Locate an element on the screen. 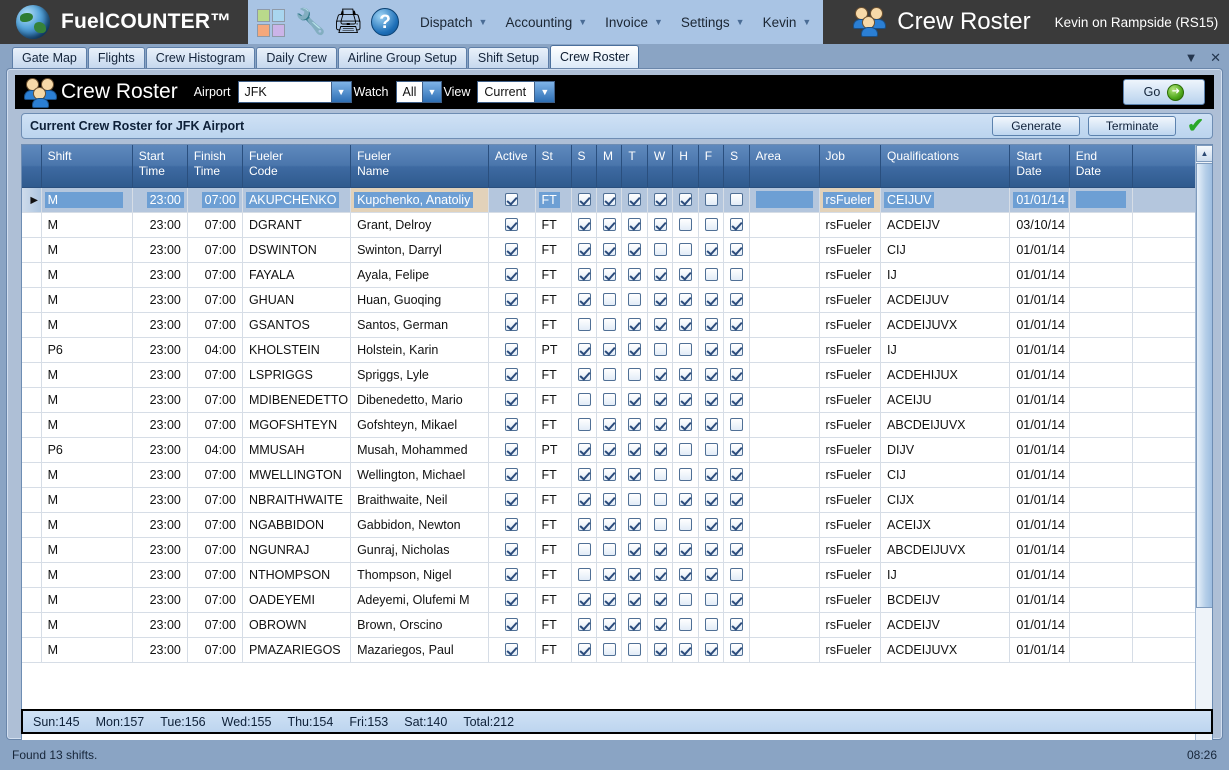 Image resolution: width=1229 pixels, height=770 pixels. cell-fueler-code: DGRANT is located at coordinates (297, 225).